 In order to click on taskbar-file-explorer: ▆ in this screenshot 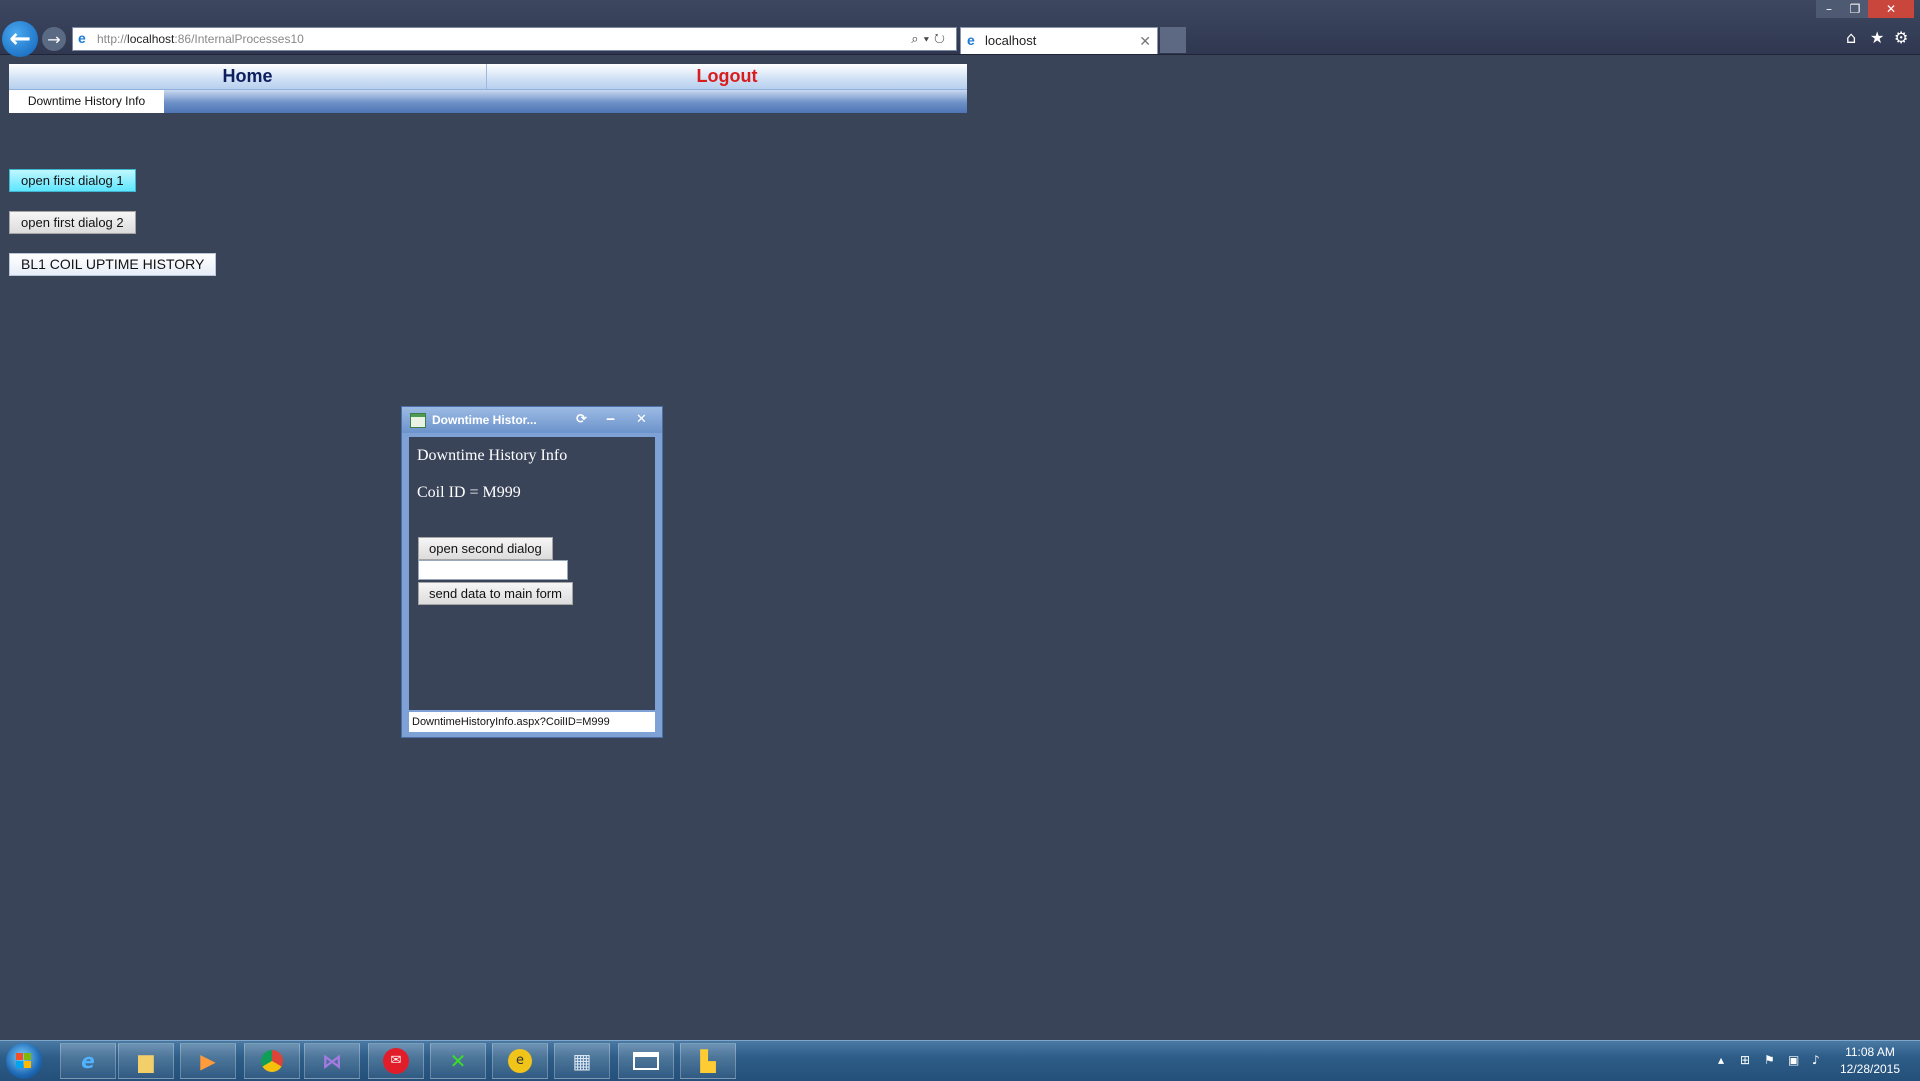, I will do `click(146, 1061)`.